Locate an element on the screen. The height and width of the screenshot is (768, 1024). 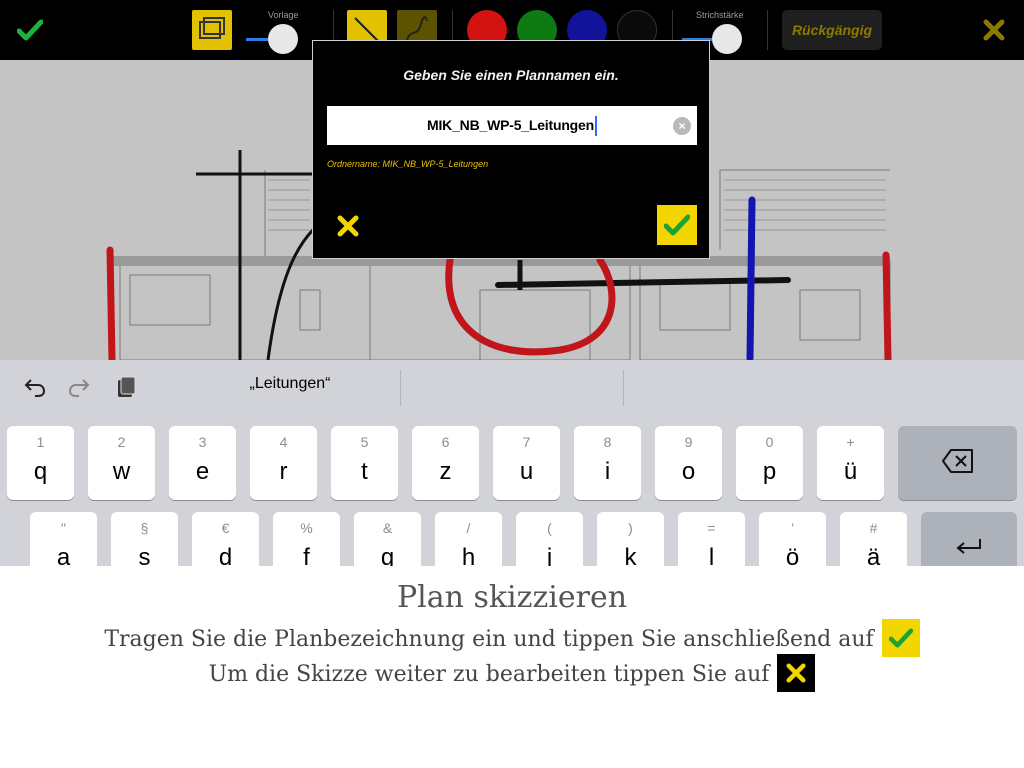
key-g: & g is located at coordinates (387, 541).